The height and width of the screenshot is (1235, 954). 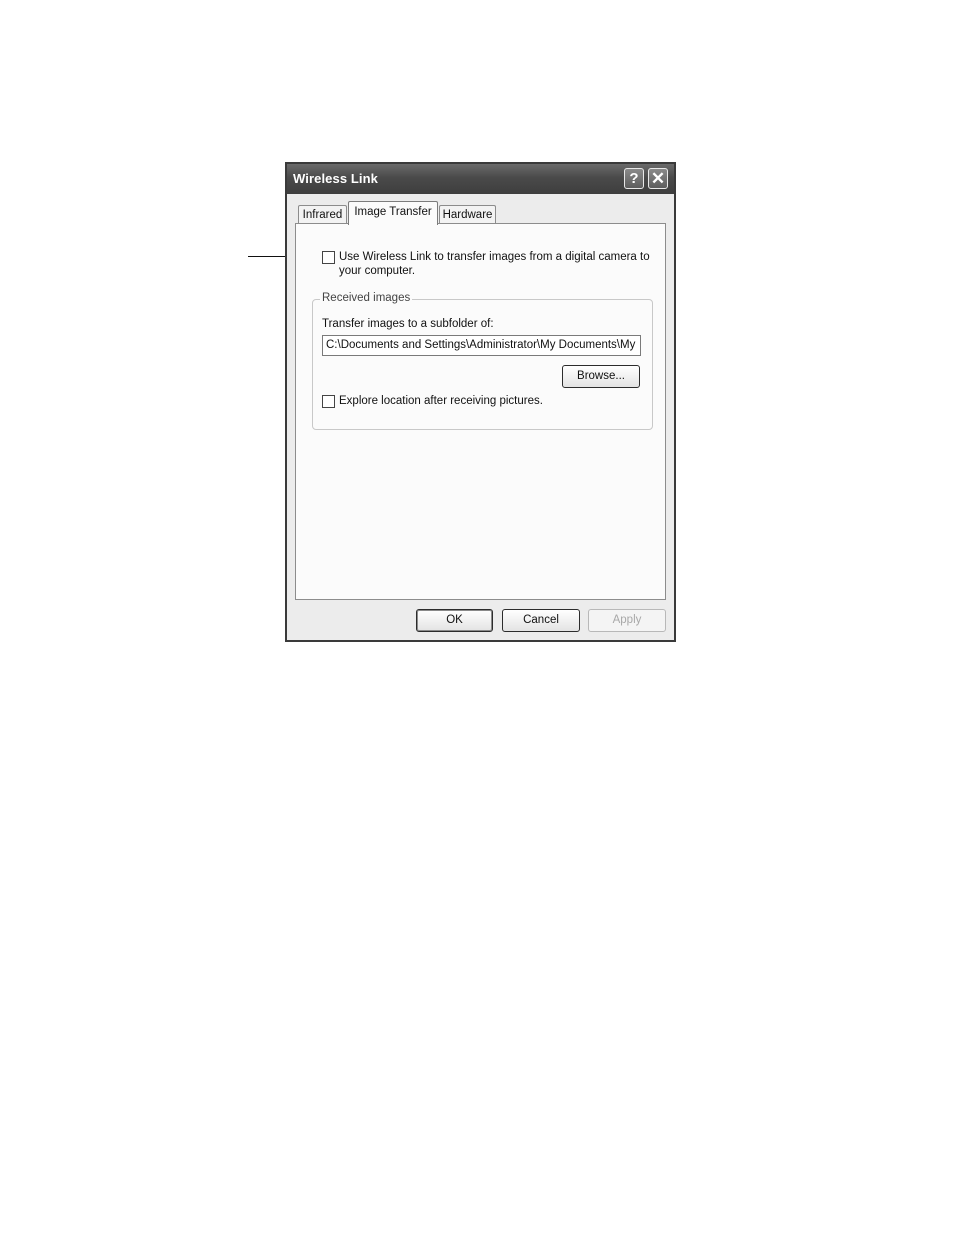 I want to click on use-wireless-link-label-line2: your computer., so click(x=377, y=271).